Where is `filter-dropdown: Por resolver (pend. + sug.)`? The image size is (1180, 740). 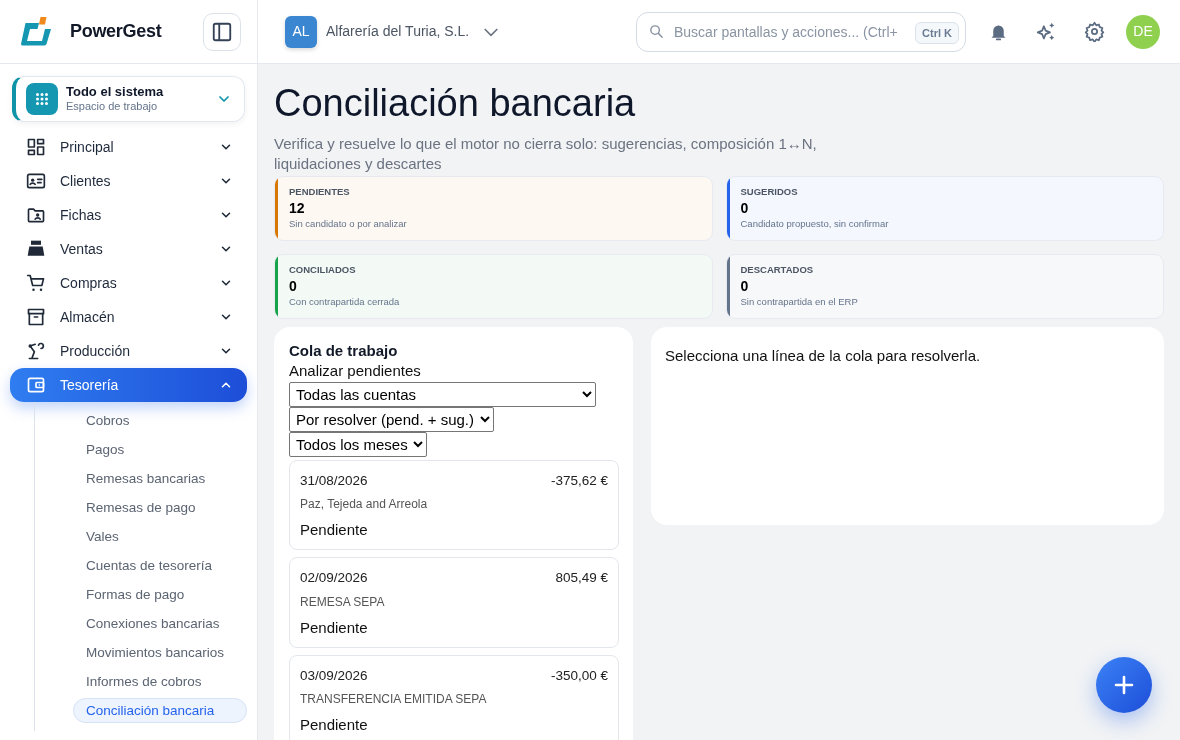
filter-dropdown: Por resolver (pend. + sug.) is located at coordinates (391, 419).